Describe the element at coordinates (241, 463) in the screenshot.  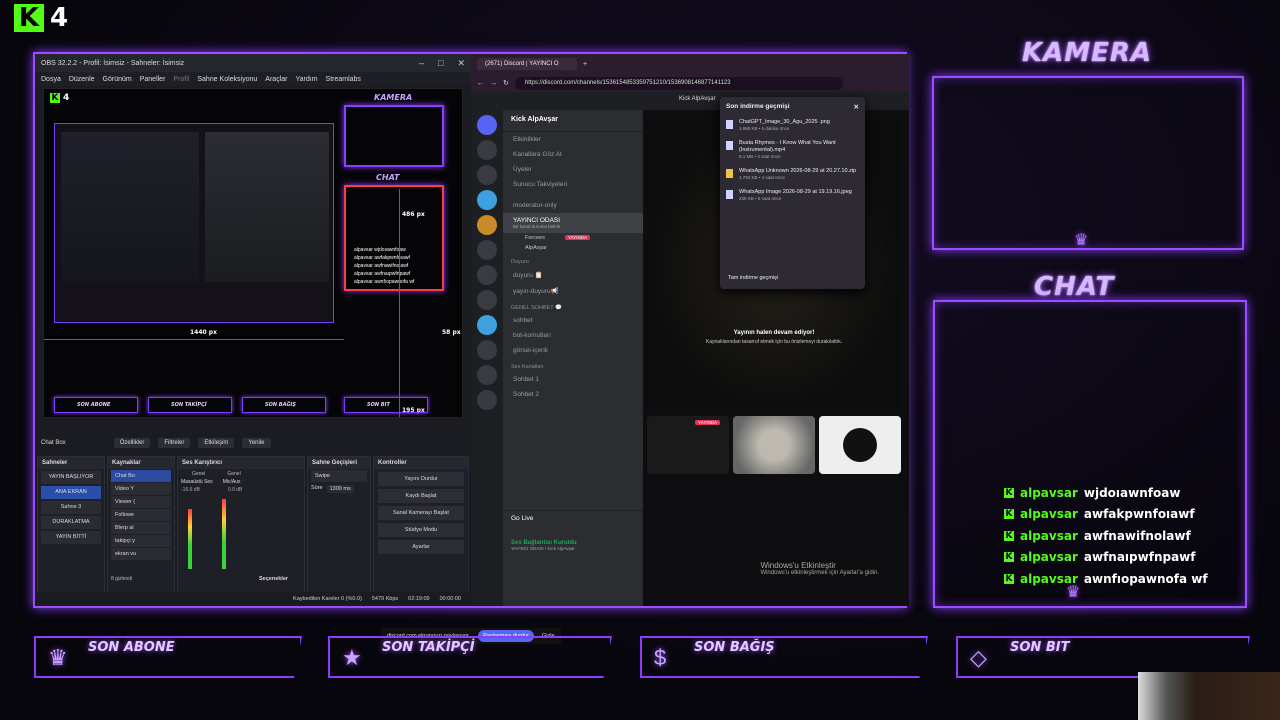
I see `dock-header: Ses Karıştırıcı` at that location.